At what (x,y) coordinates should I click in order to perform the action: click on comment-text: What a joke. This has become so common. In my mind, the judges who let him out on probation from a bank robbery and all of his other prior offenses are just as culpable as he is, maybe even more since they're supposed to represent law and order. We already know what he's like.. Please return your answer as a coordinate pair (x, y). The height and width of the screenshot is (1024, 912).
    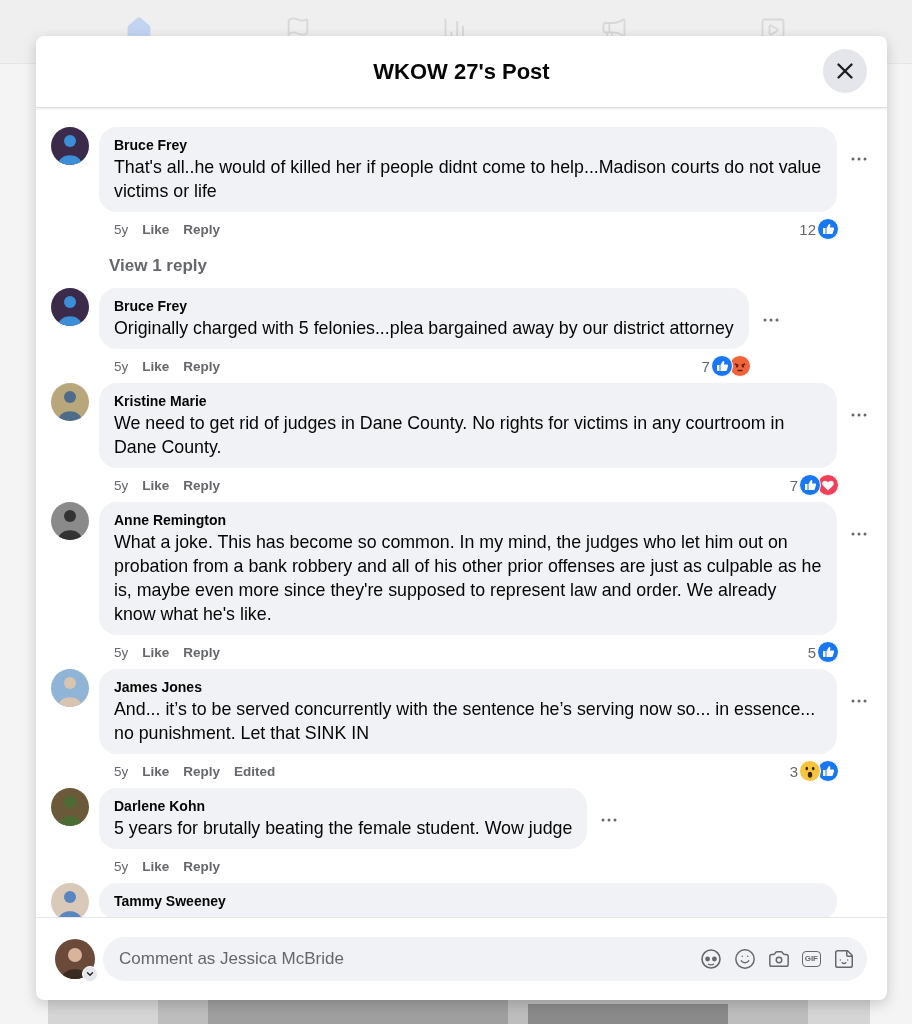
    Looking at the image, I should click on (468, 578).